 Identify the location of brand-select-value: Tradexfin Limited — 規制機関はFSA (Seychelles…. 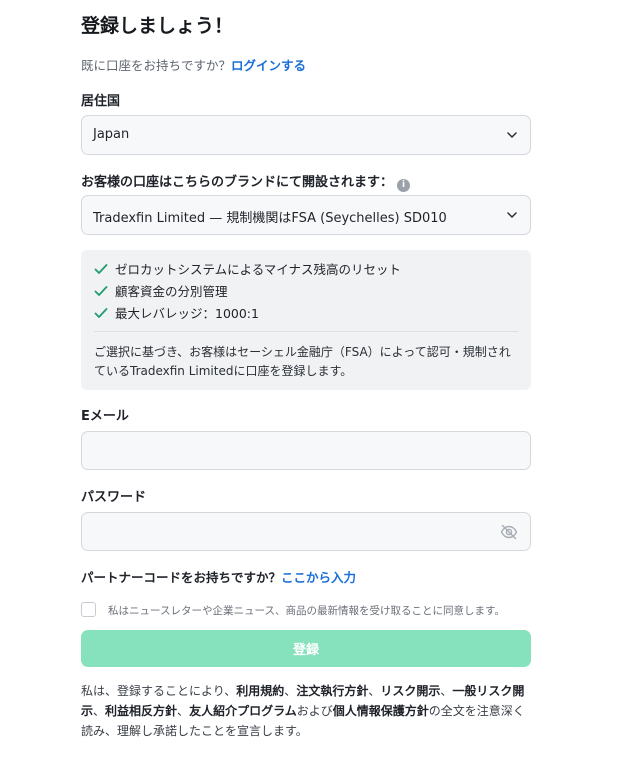
(270, 218).